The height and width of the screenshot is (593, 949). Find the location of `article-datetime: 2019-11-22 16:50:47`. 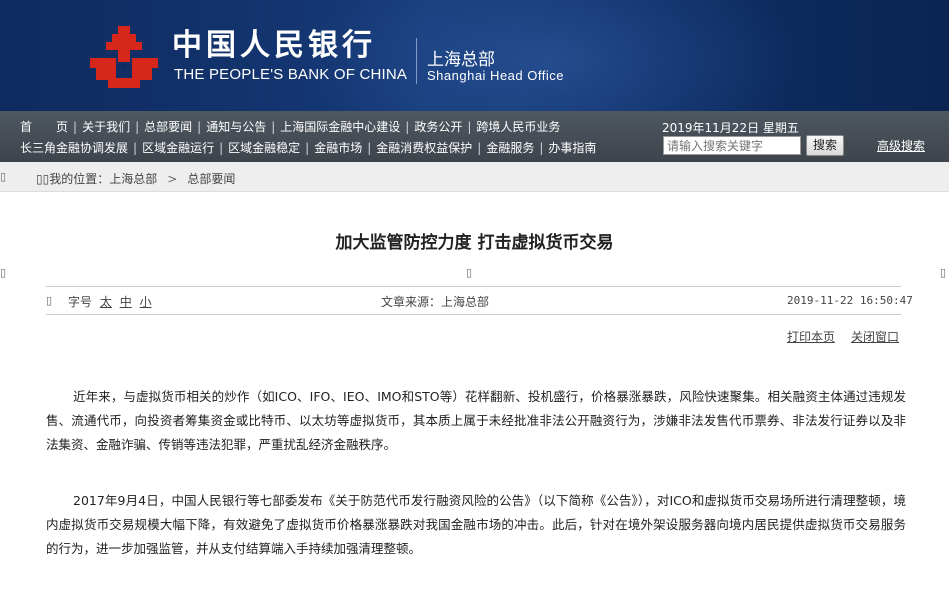

article-datetime: 2019-11-22 16:50:47 is located at coordinates (850, 300).